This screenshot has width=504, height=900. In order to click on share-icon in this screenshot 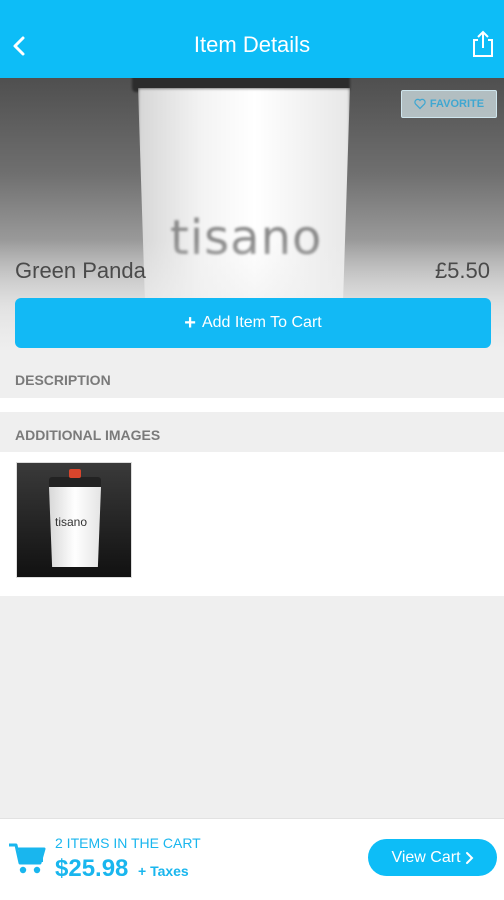, I will do `click(483, 43)`.